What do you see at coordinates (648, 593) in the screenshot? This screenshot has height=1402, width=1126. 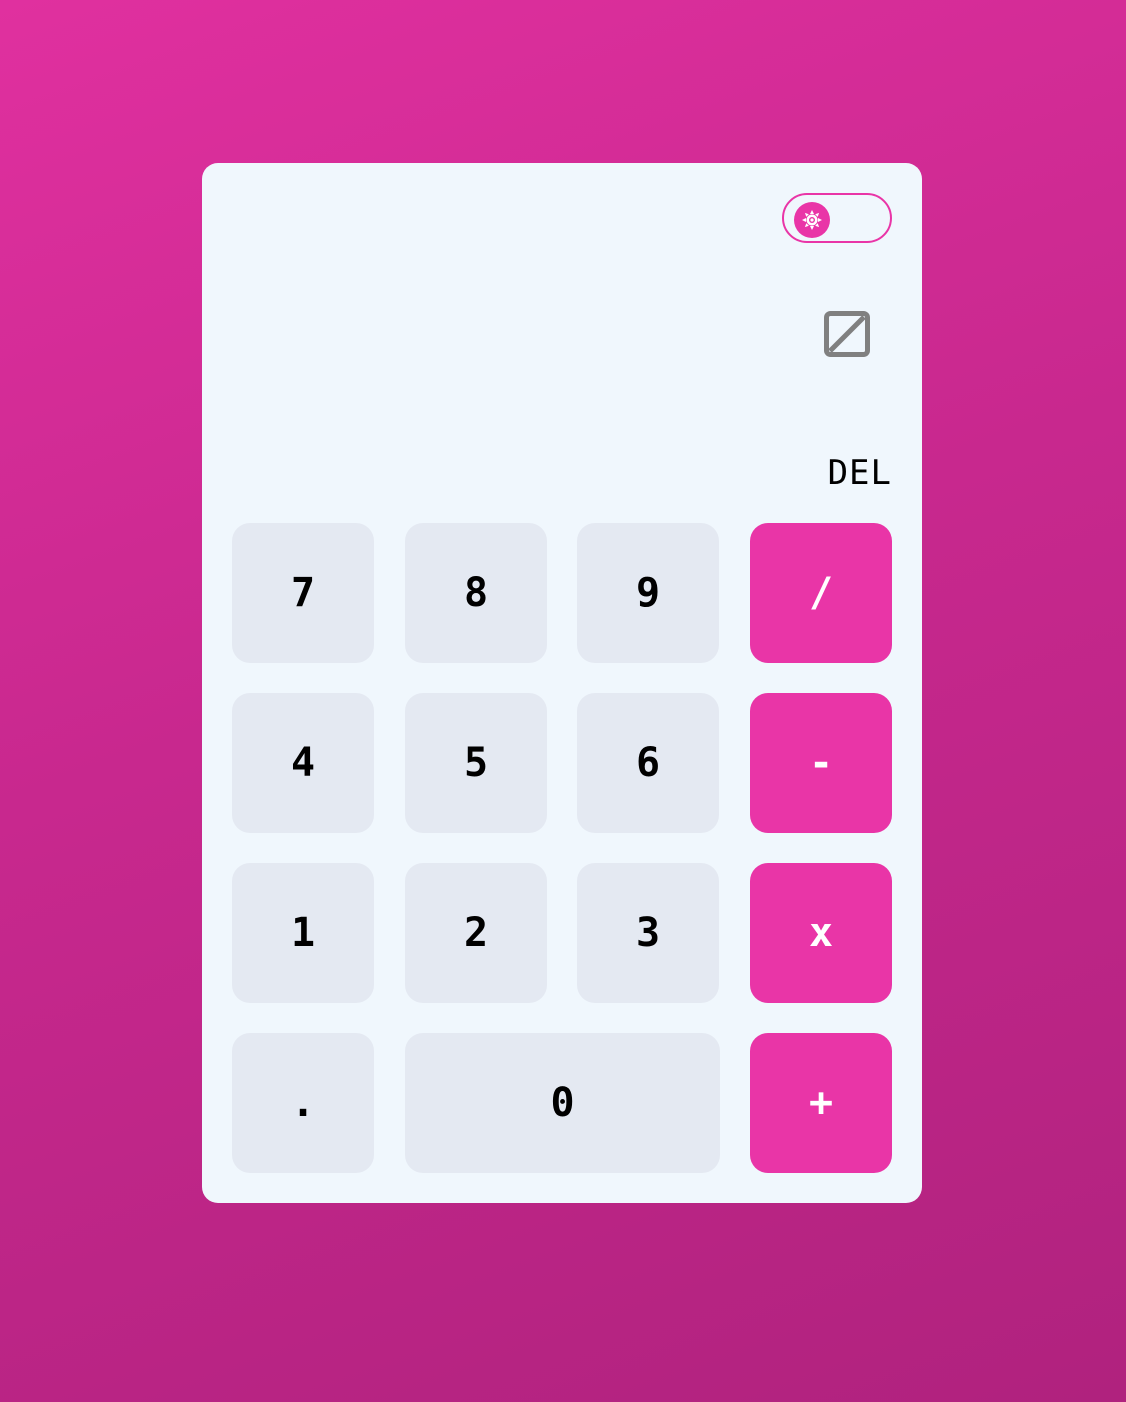 I see `key-9: 9` at bounding box center [648, 593].